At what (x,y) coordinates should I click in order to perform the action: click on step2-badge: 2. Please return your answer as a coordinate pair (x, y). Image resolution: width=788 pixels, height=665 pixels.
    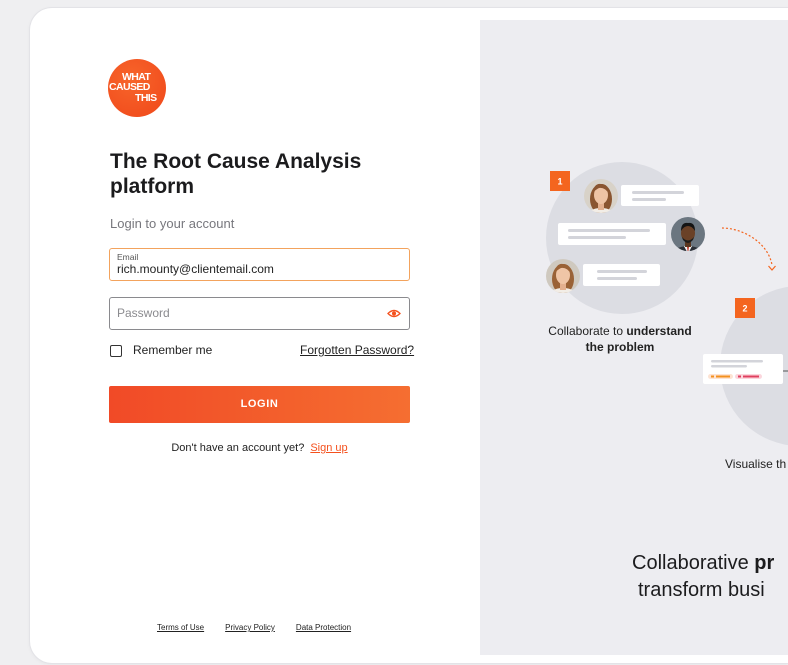
    Looking at the image, I should click on (745, 308).